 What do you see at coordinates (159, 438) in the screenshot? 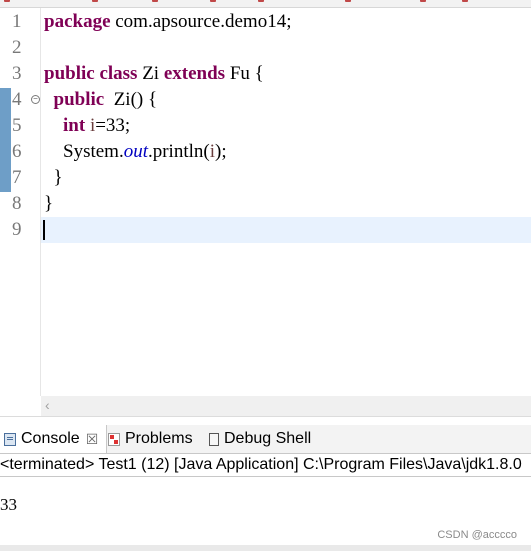
I see `tab-problems-label: Problems` at bounding box center [159, 438].